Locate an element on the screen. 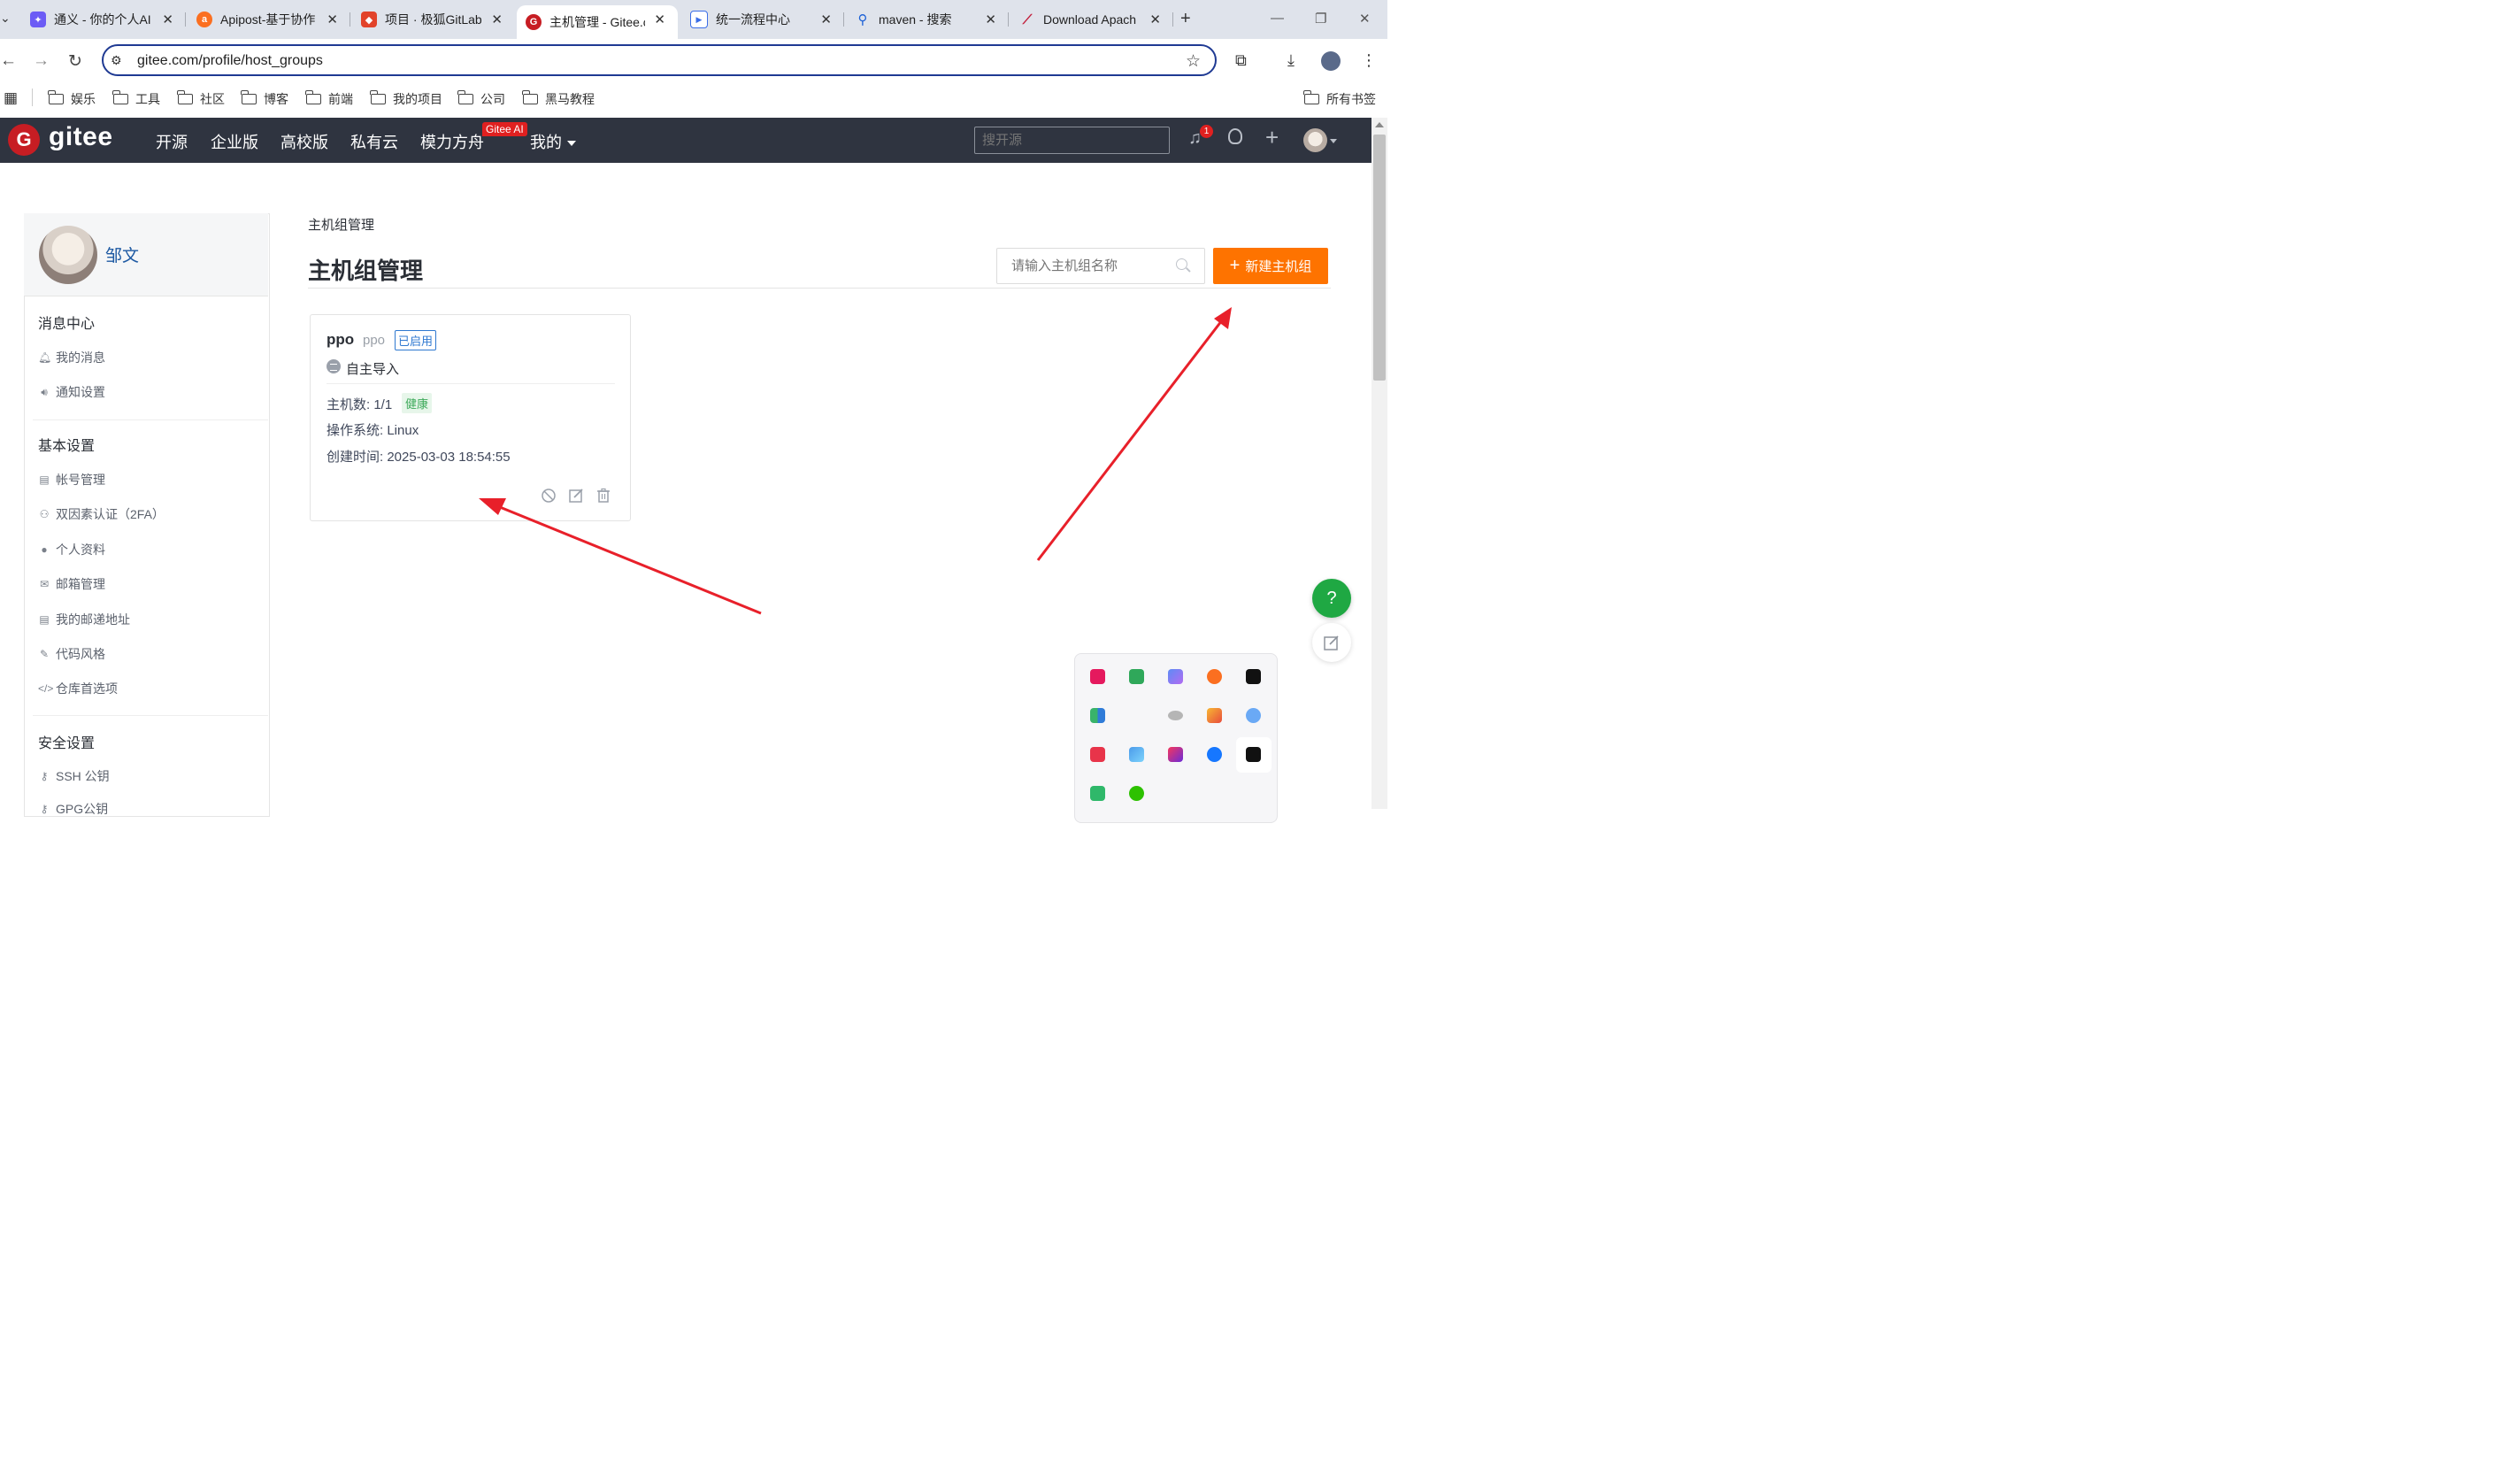  tray-apipost-icon is located at coordinates (1214, 677).